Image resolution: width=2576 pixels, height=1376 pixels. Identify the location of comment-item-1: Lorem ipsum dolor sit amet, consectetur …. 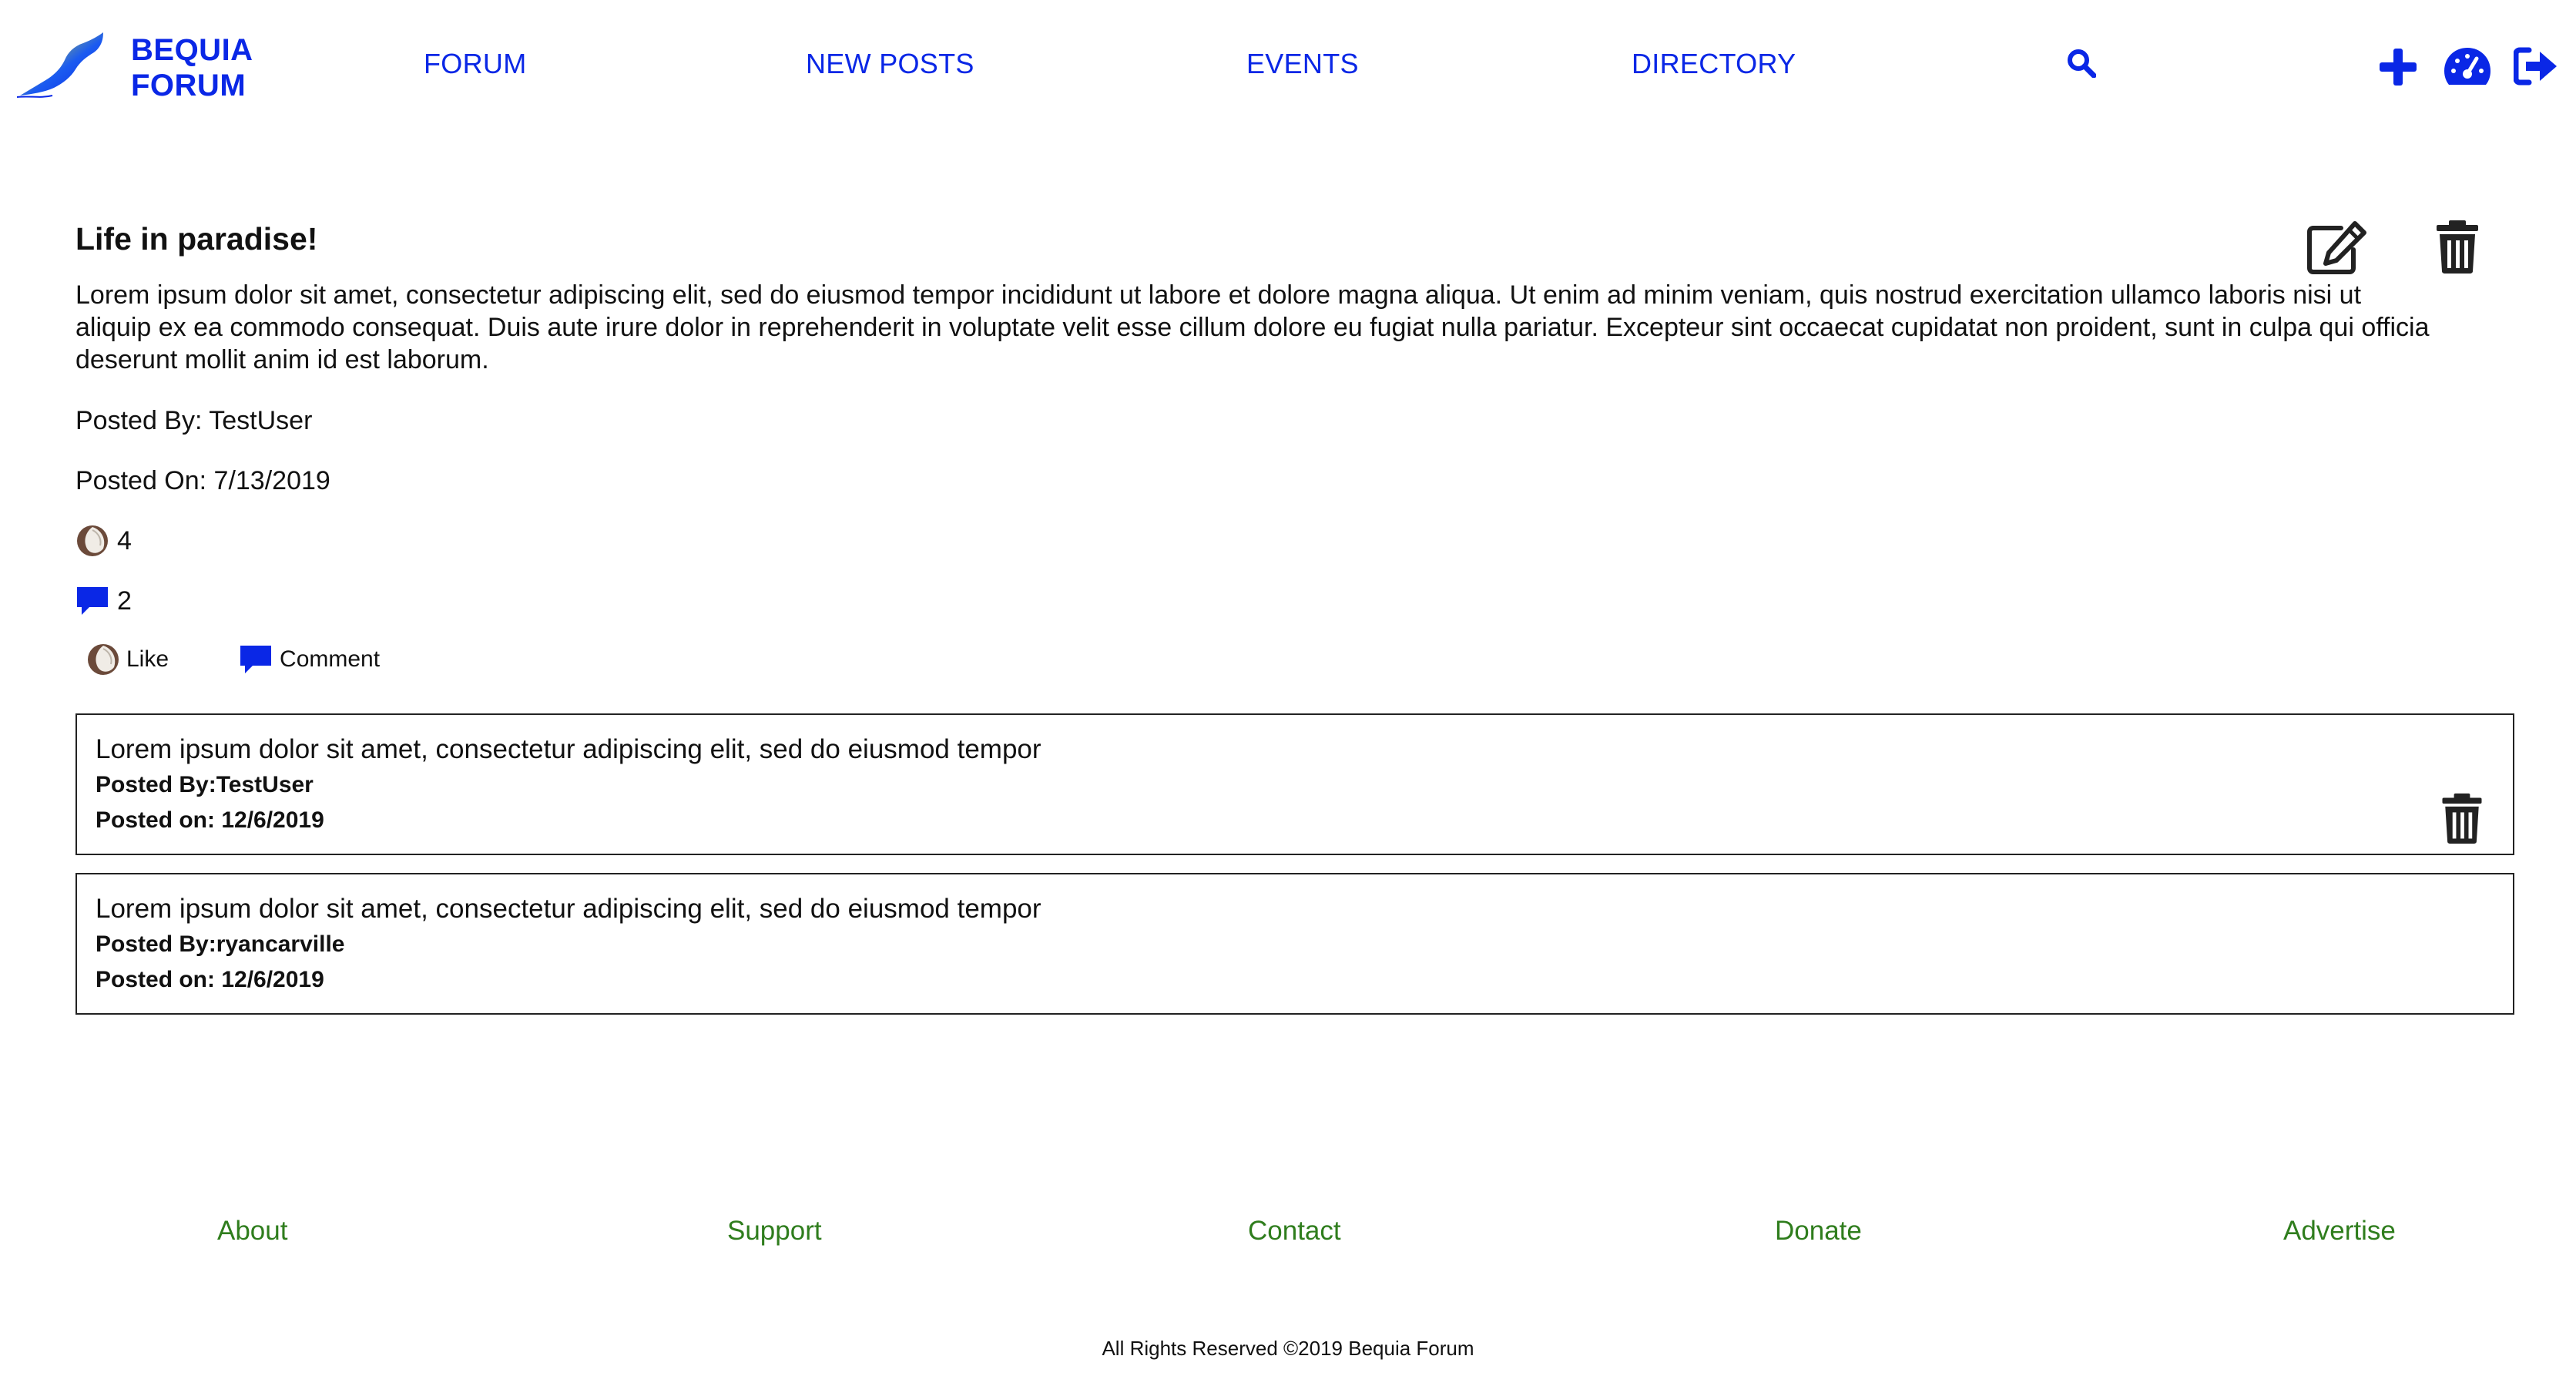
(1294, 784).